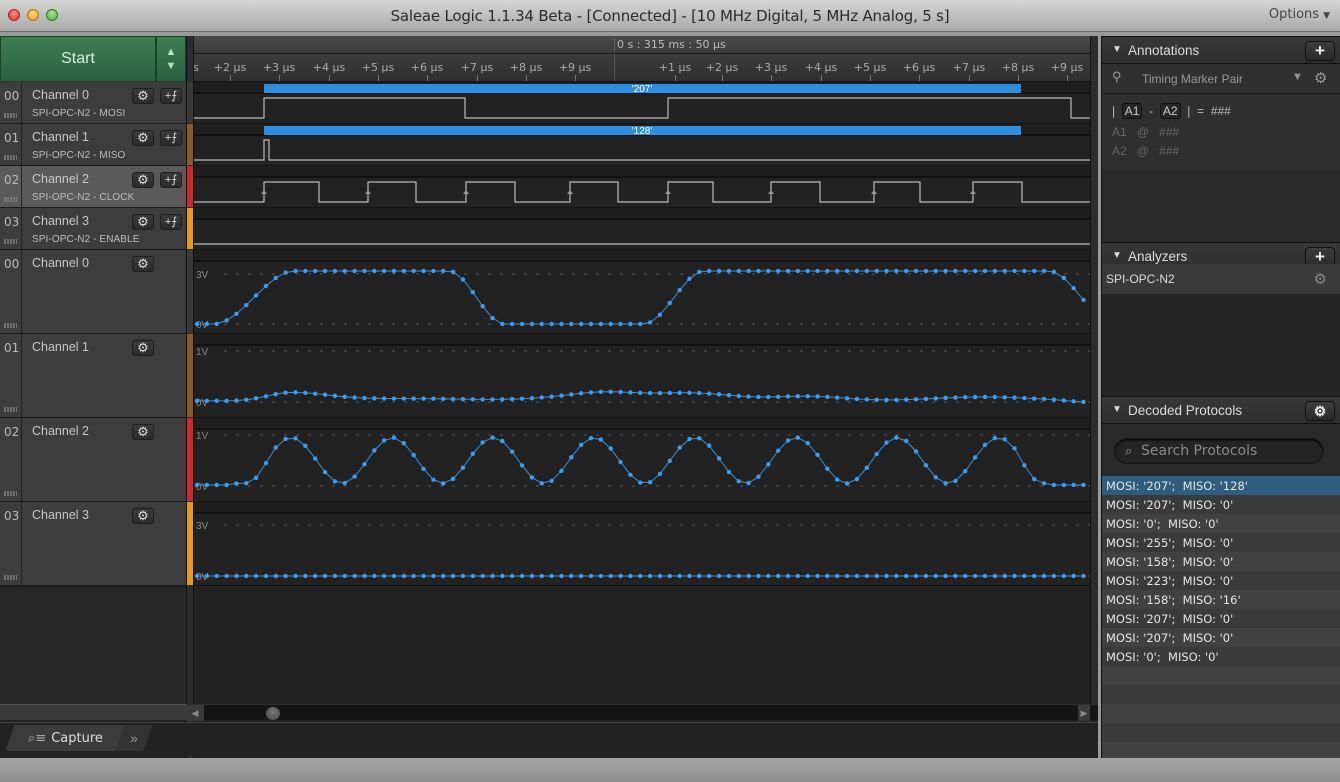  What do you see at coordinates (273, 713) in the screenshot?
I see `scroll-thumb` at bounding box center [273, 713].